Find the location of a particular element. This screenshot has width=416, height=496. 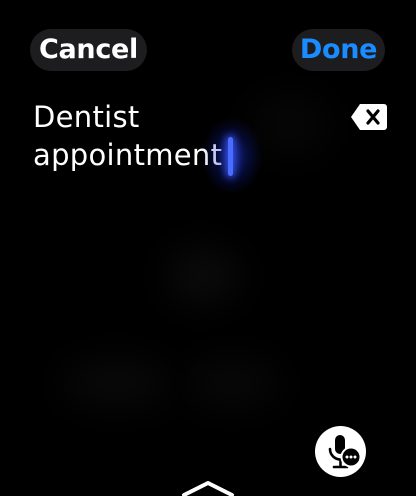

text-input-field: Dentist appointment is located at coordinates (178, 146).